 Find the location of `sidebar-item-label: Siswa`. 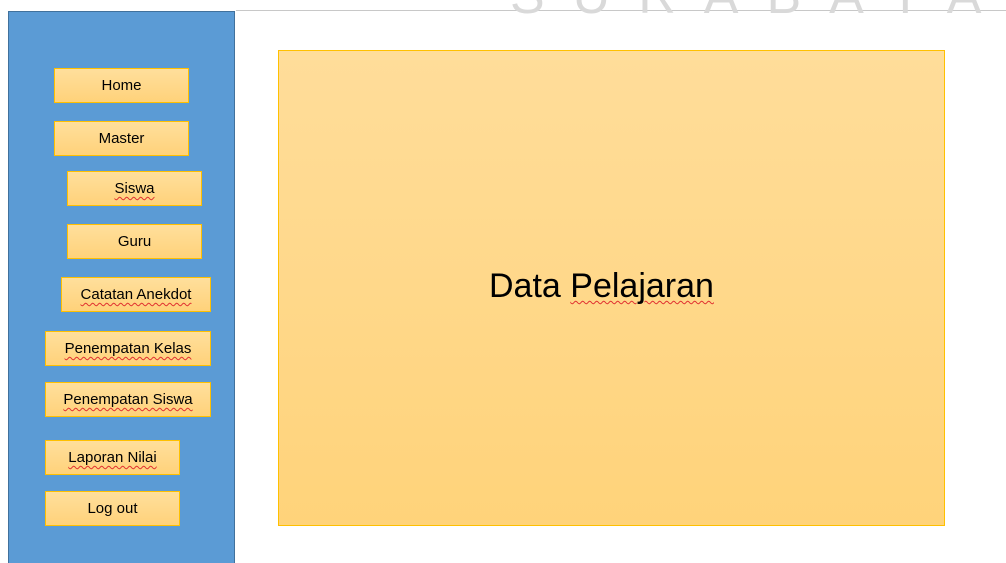

sidebar-item-label: Siswa is located at coordinates (134, 188).